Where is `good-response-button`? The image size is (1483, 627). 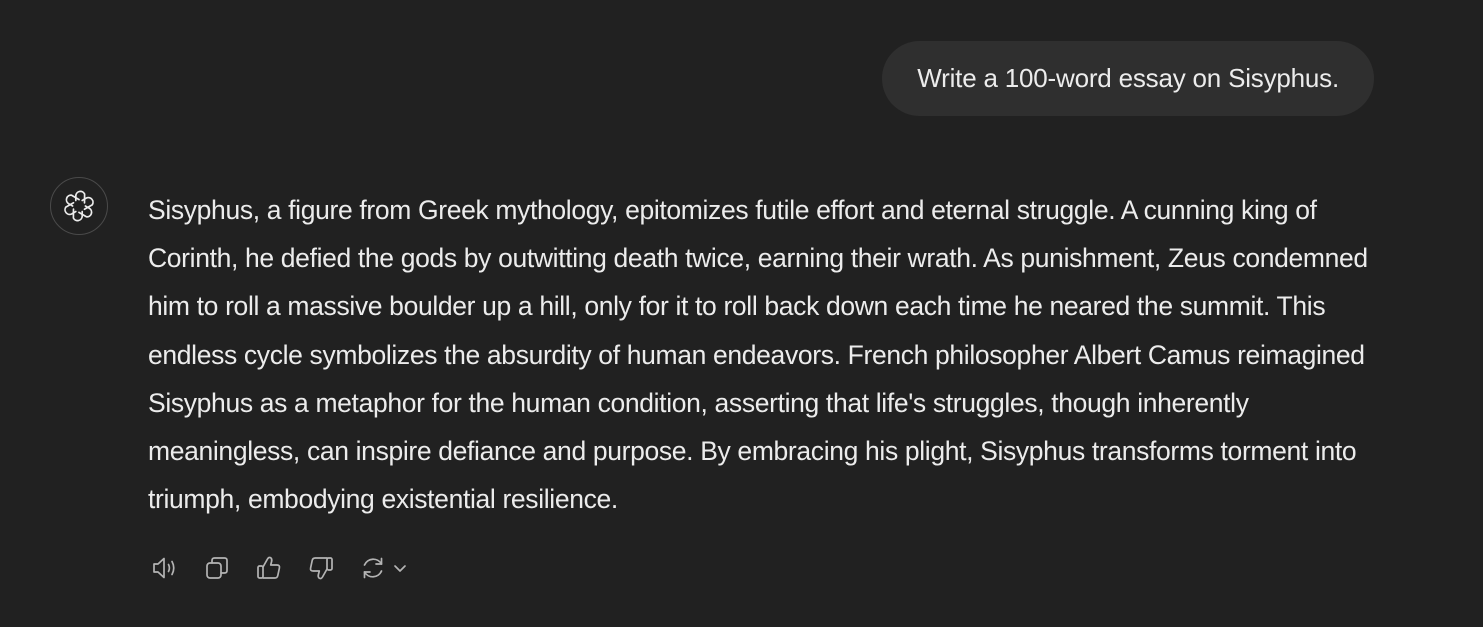
good-response-button is located at coordinates (269, 568).